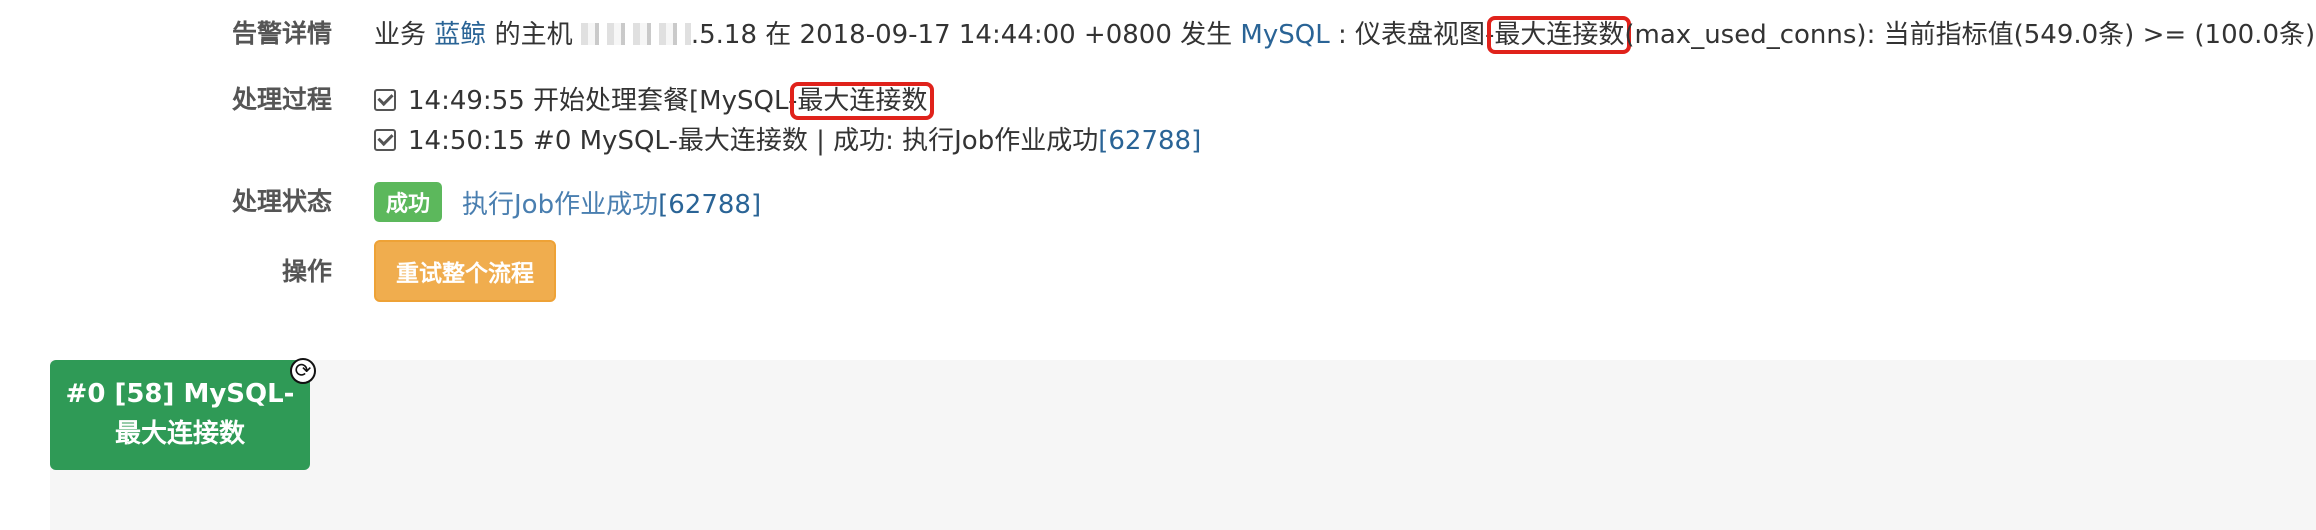 Image resolution: width=2316 pixels, height=530 pixels. What do you see at coordinates (180, 394) in the screenshot?
I see `flow-node-line1: #0 [58] MySQL-` at bounding box center [180, 394].